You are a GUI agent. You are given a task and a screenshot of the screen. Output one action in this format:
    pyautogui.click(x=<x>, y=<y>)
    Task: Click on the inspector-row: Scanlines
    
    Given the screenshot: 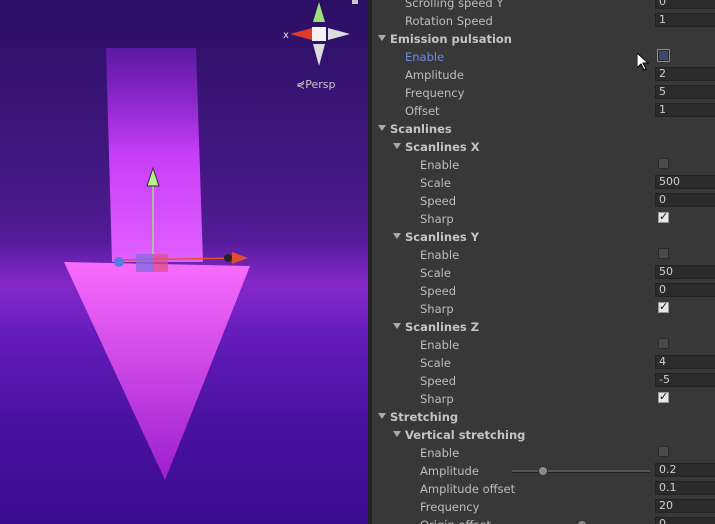 What is the action you would take?
    pyautogui.click(x=543, y=129)
    